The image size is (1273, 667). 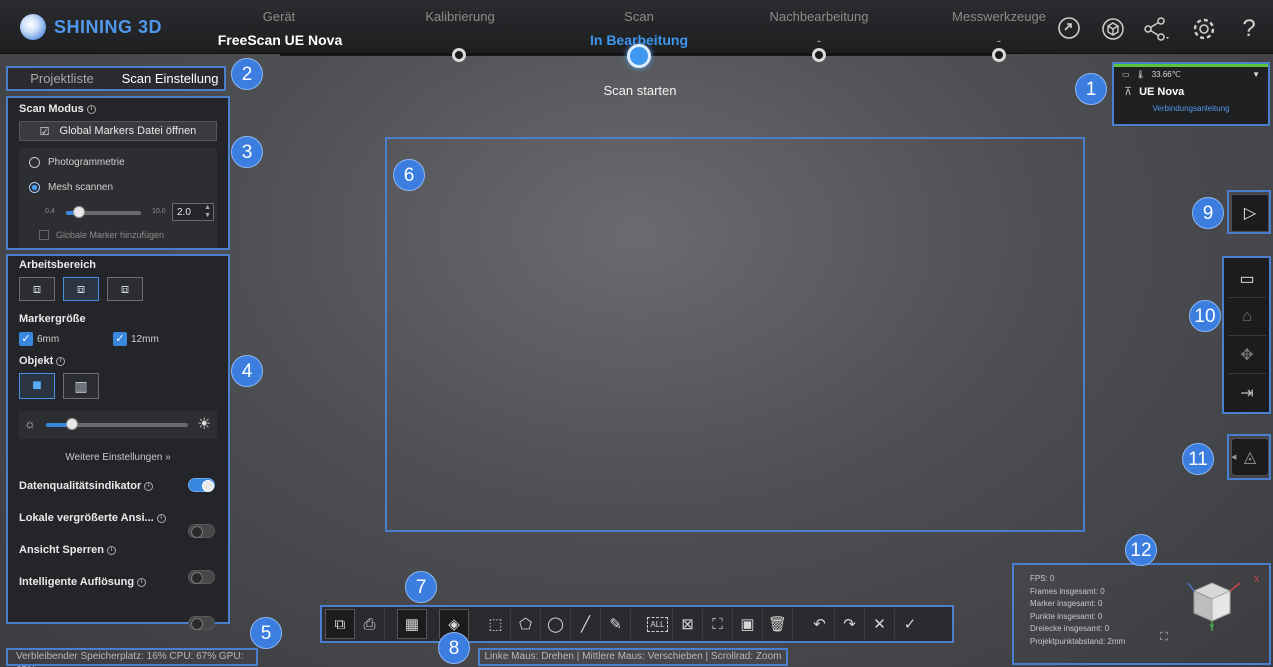 What do you see at coordinates (1164, 637) in the screenshot?
I see `fit-view-icon: ⛶` at bounding box center [1164, 637].